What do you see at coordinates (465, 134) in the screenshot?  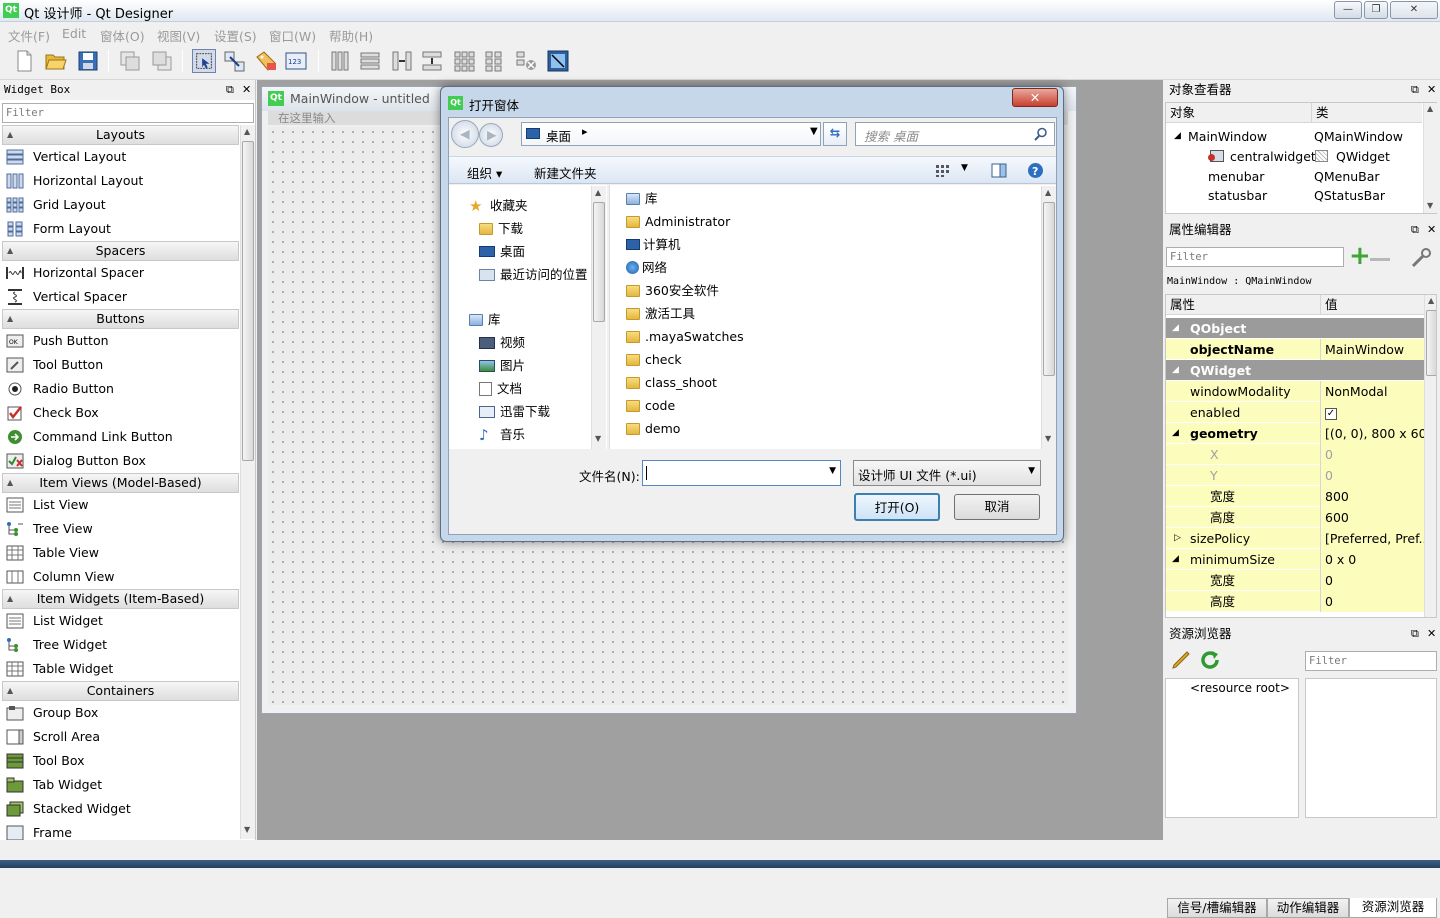 I see `back-button: ◀` at bounding box center [465, 134].